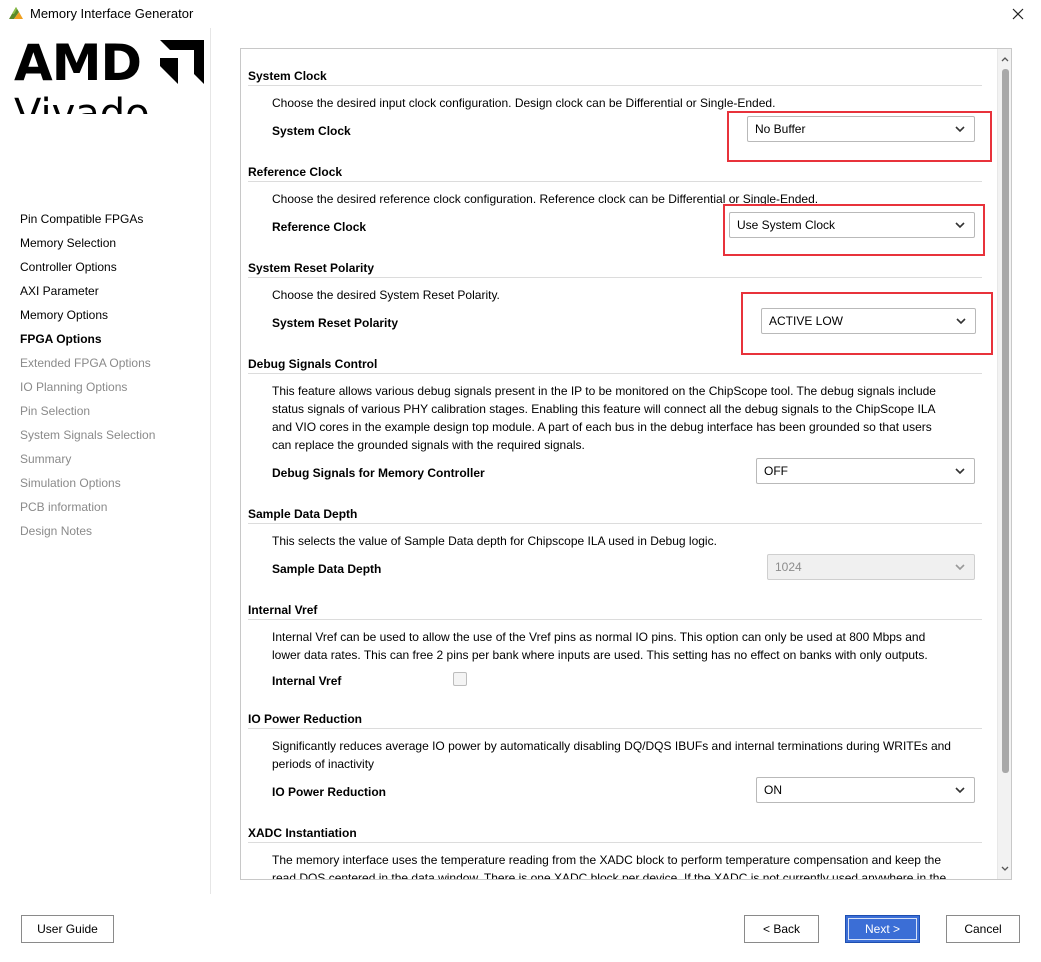  I want to click on amd-logo-text: AMD, so click(78, 63).